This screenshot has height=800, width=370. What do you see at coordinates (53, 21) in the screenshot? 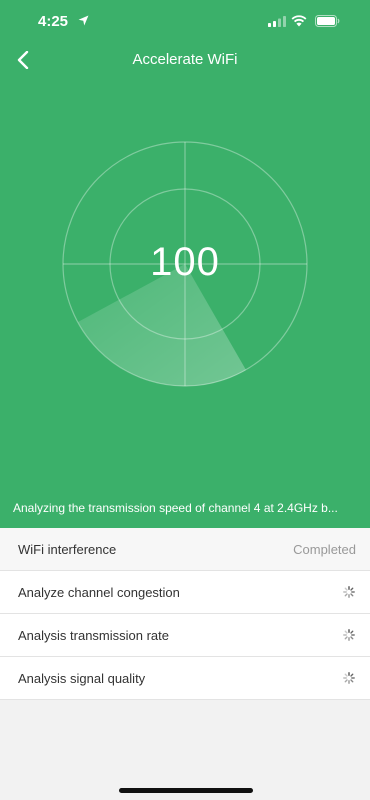
I see `status-time: 4:25` at bounding box center [53, 21].